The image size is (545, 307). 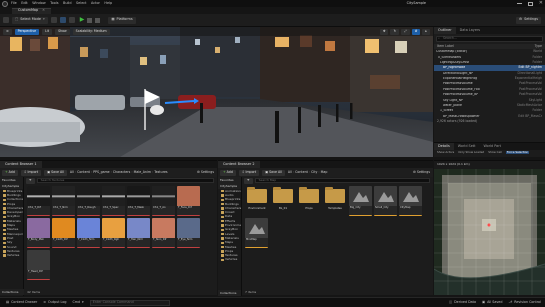 What do you see at coordinates (283, 201) in the screenshot?
I see `folder-tile: BL_01` at bounding box center [283, 201].